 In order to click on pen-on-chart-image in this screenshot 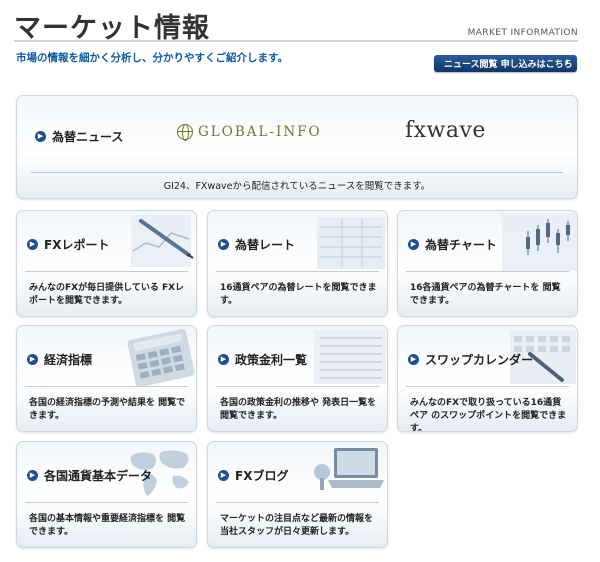, I will do `click(162, 241)`.